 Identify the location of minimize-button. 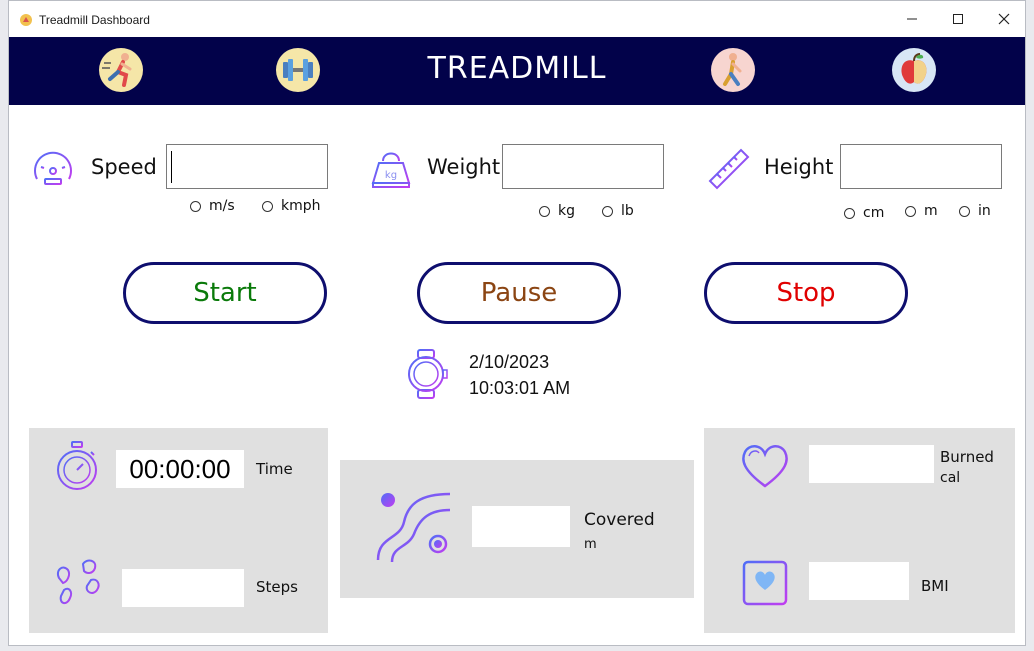
(912, 19).